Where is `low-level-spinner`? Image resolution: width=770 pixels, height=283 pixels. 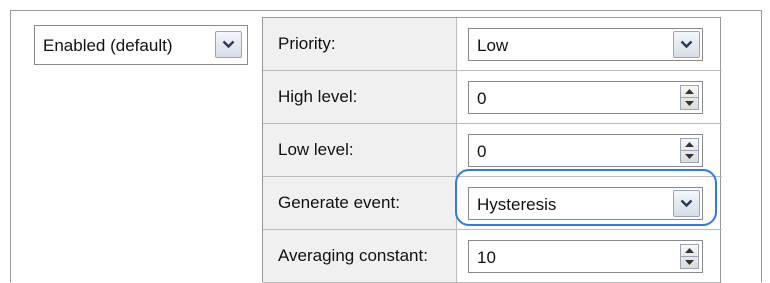 low-level-spinner is located at coordinates (689, 150).